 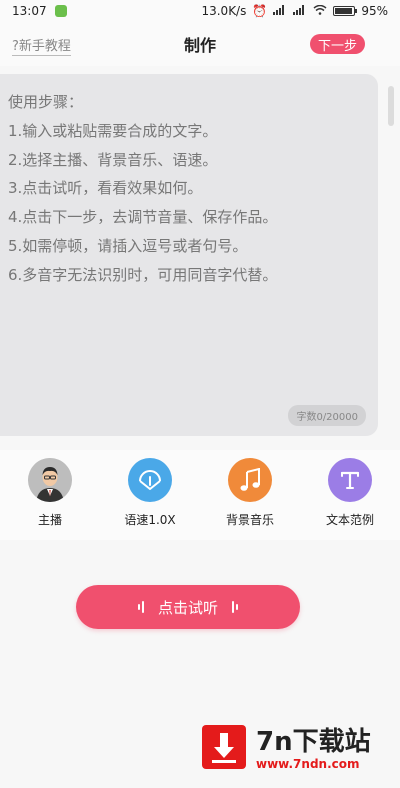 What do you see at coordinates (392, 256) in the screenshot?
I see `scrollbar` at bounding box center [392, 256].